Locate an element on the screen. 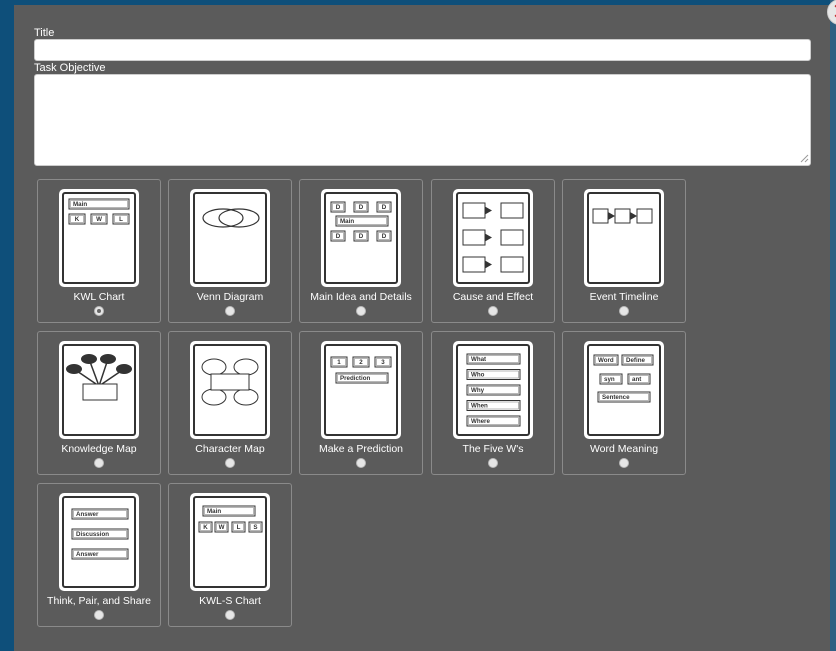 This screenshot has height=651, width=836. thumbnail-frame: 1 2 3 Prediction is located at coordinates (361, 390).